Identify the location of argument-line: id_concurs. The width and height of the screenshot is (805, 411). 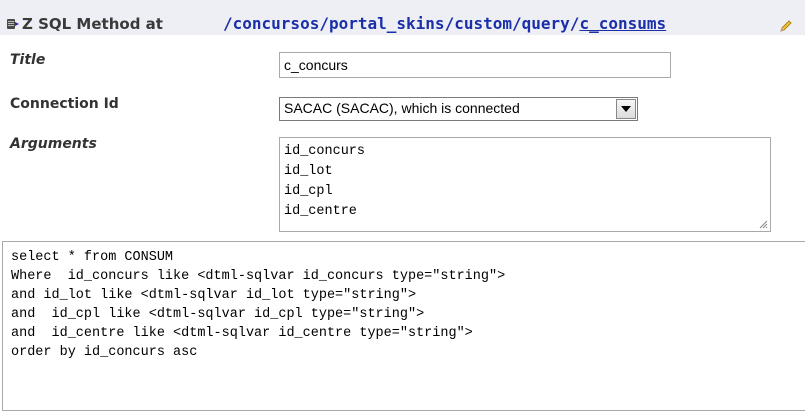
(325, 151).